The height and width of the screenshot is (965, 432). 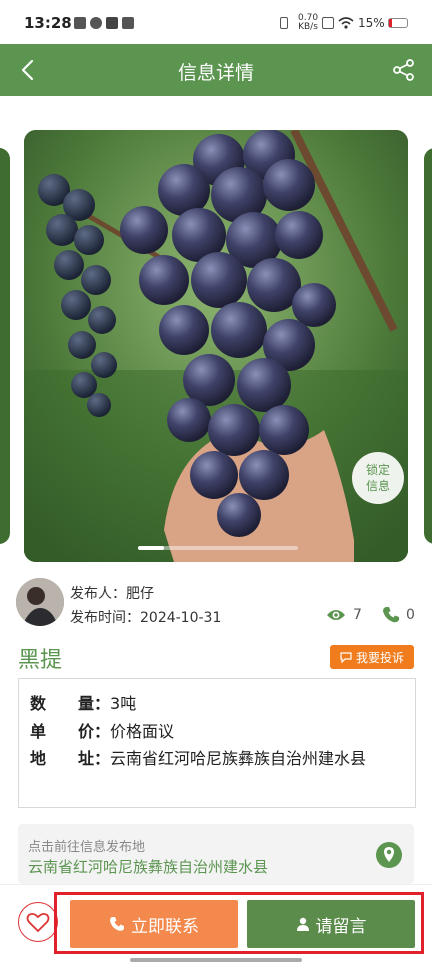 I want to click on vibrate-icon, so click(x=284, y=23).